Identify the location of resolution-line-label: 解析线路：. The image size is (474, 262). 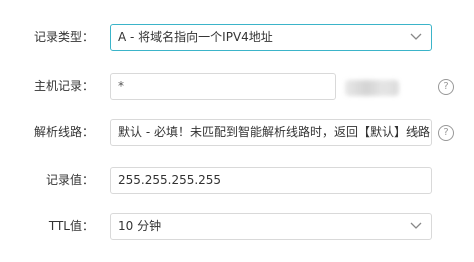
(63, 132).